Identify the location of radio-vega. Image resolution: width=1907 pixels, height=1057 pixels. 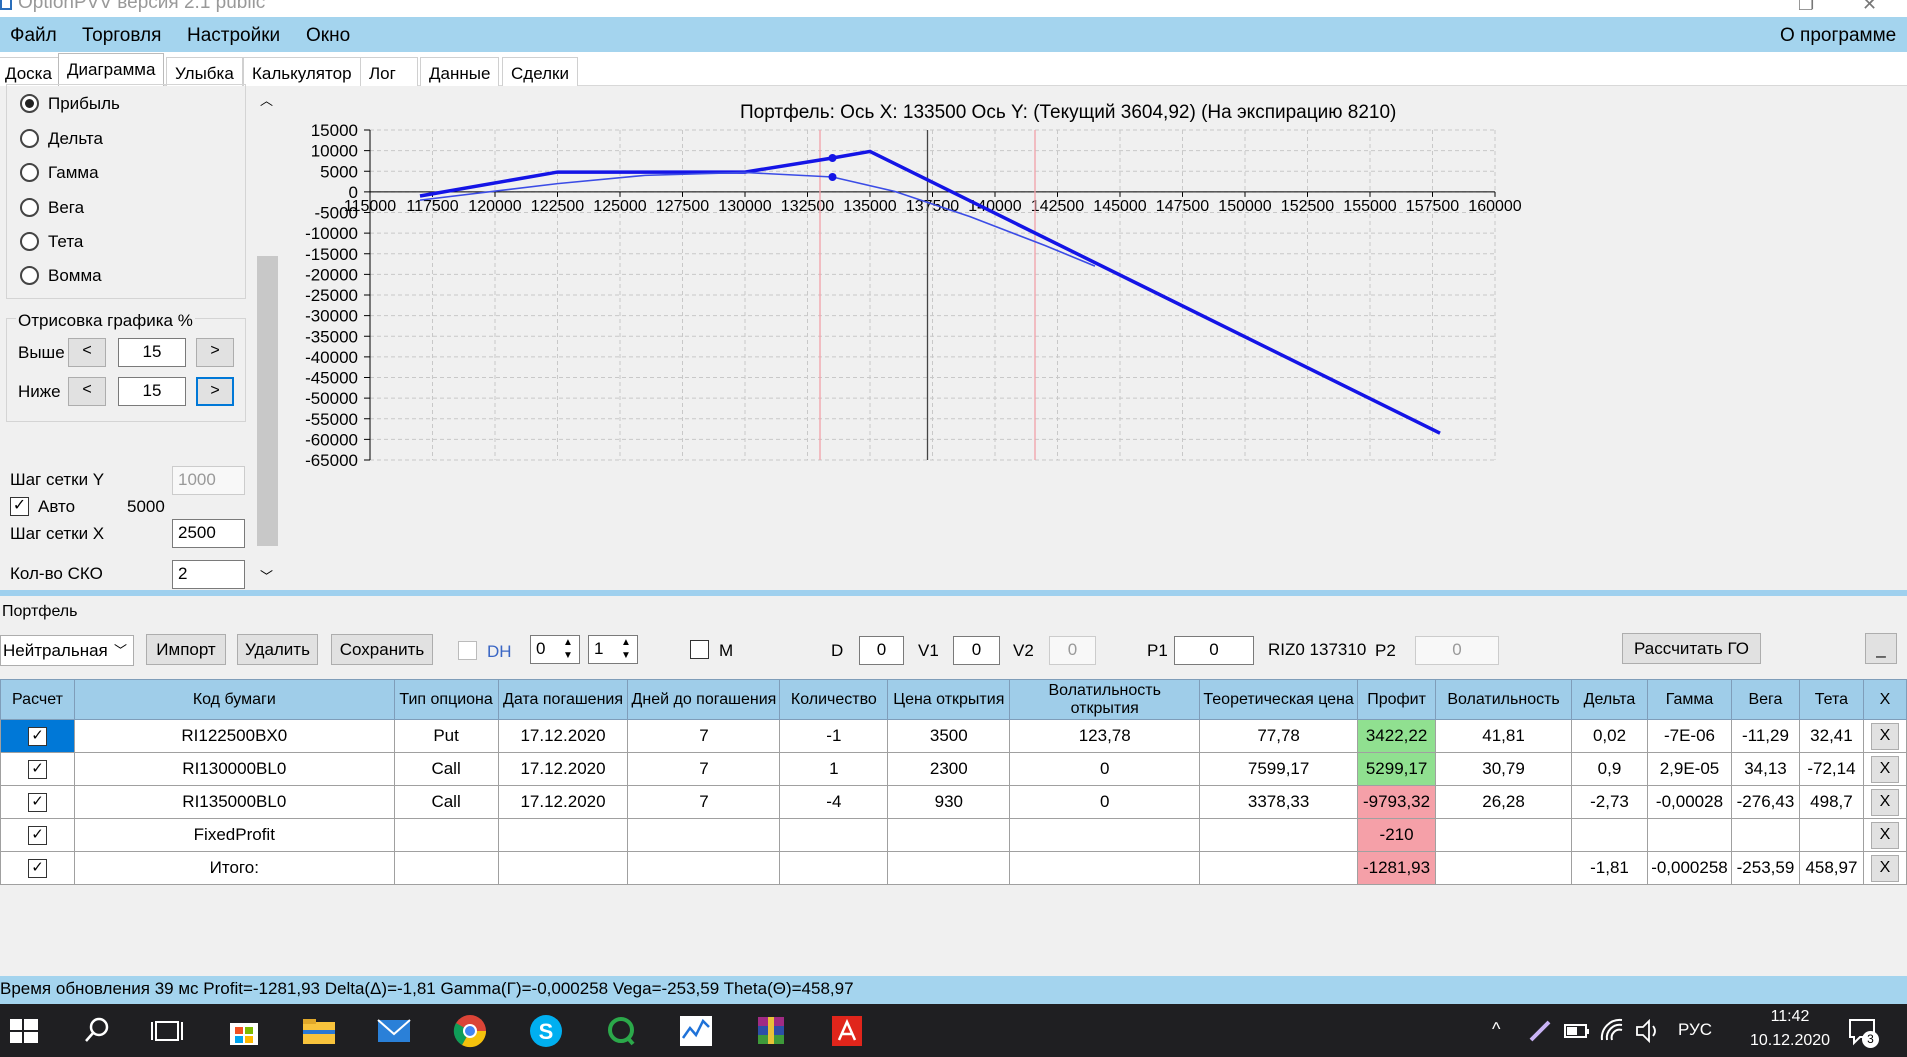
(29, 207).